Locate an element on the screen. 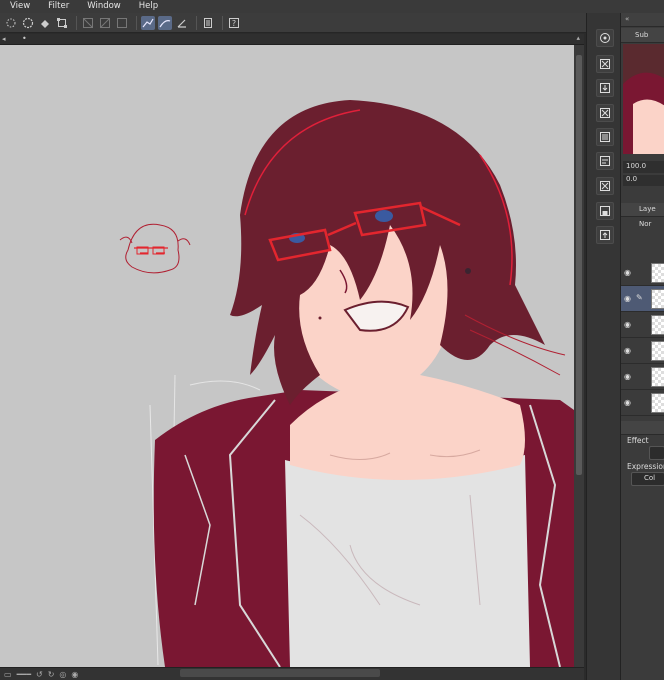  layer-row: ◉ ✎ is located at coordinates (642, 299).